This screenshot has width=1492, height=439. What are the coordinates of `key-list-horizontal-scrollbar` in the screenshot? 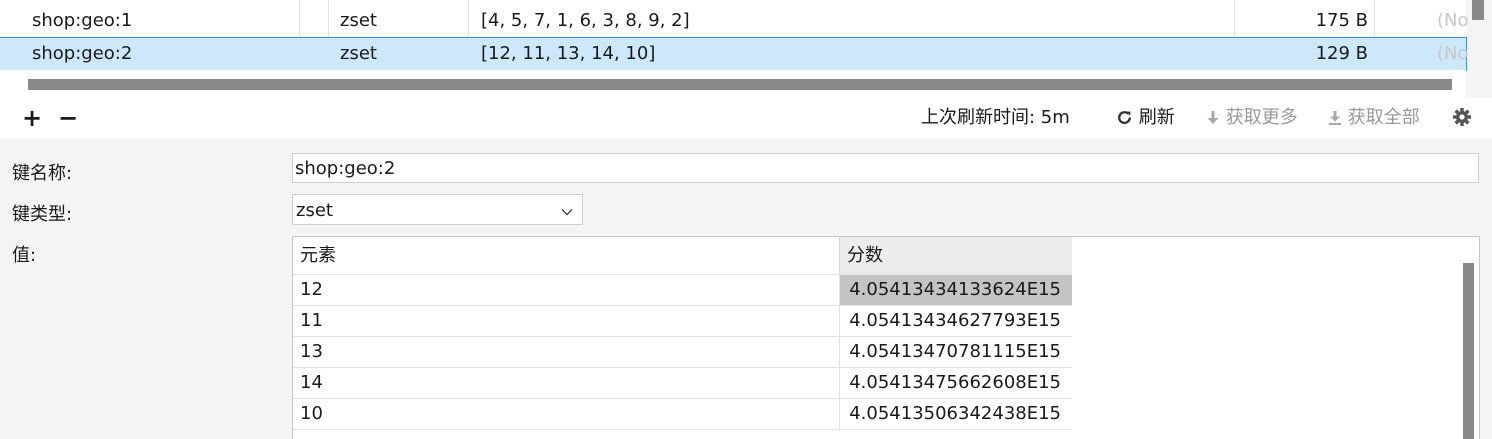 It's located at (733, 84).